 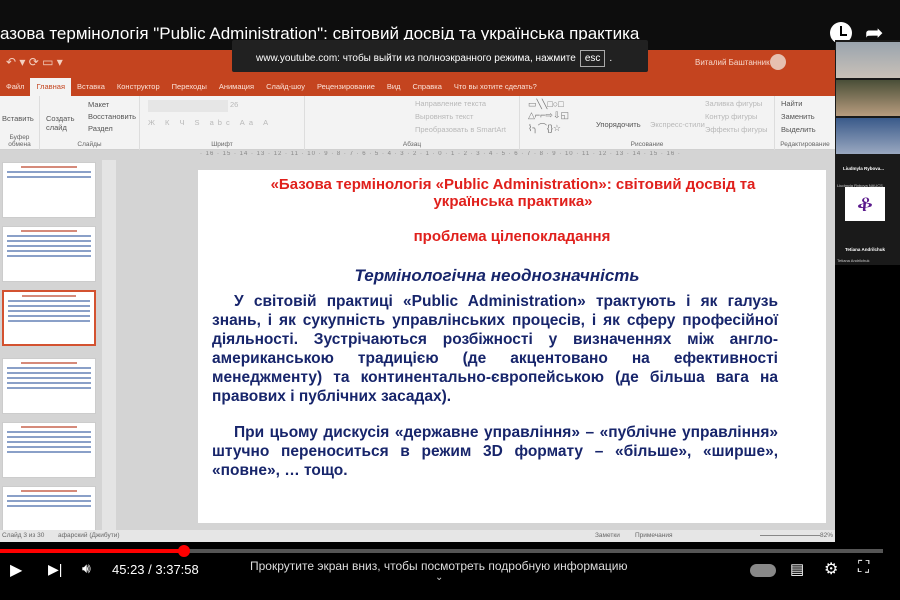 What do you see at coordinates (548, 116) in the screenshot?
I see `shapes-gallery: ▭╲╲□○□ △⌐⌐⇨⇩◱ ⌇╮⌒{}☆` at bounding box center [548, 116].